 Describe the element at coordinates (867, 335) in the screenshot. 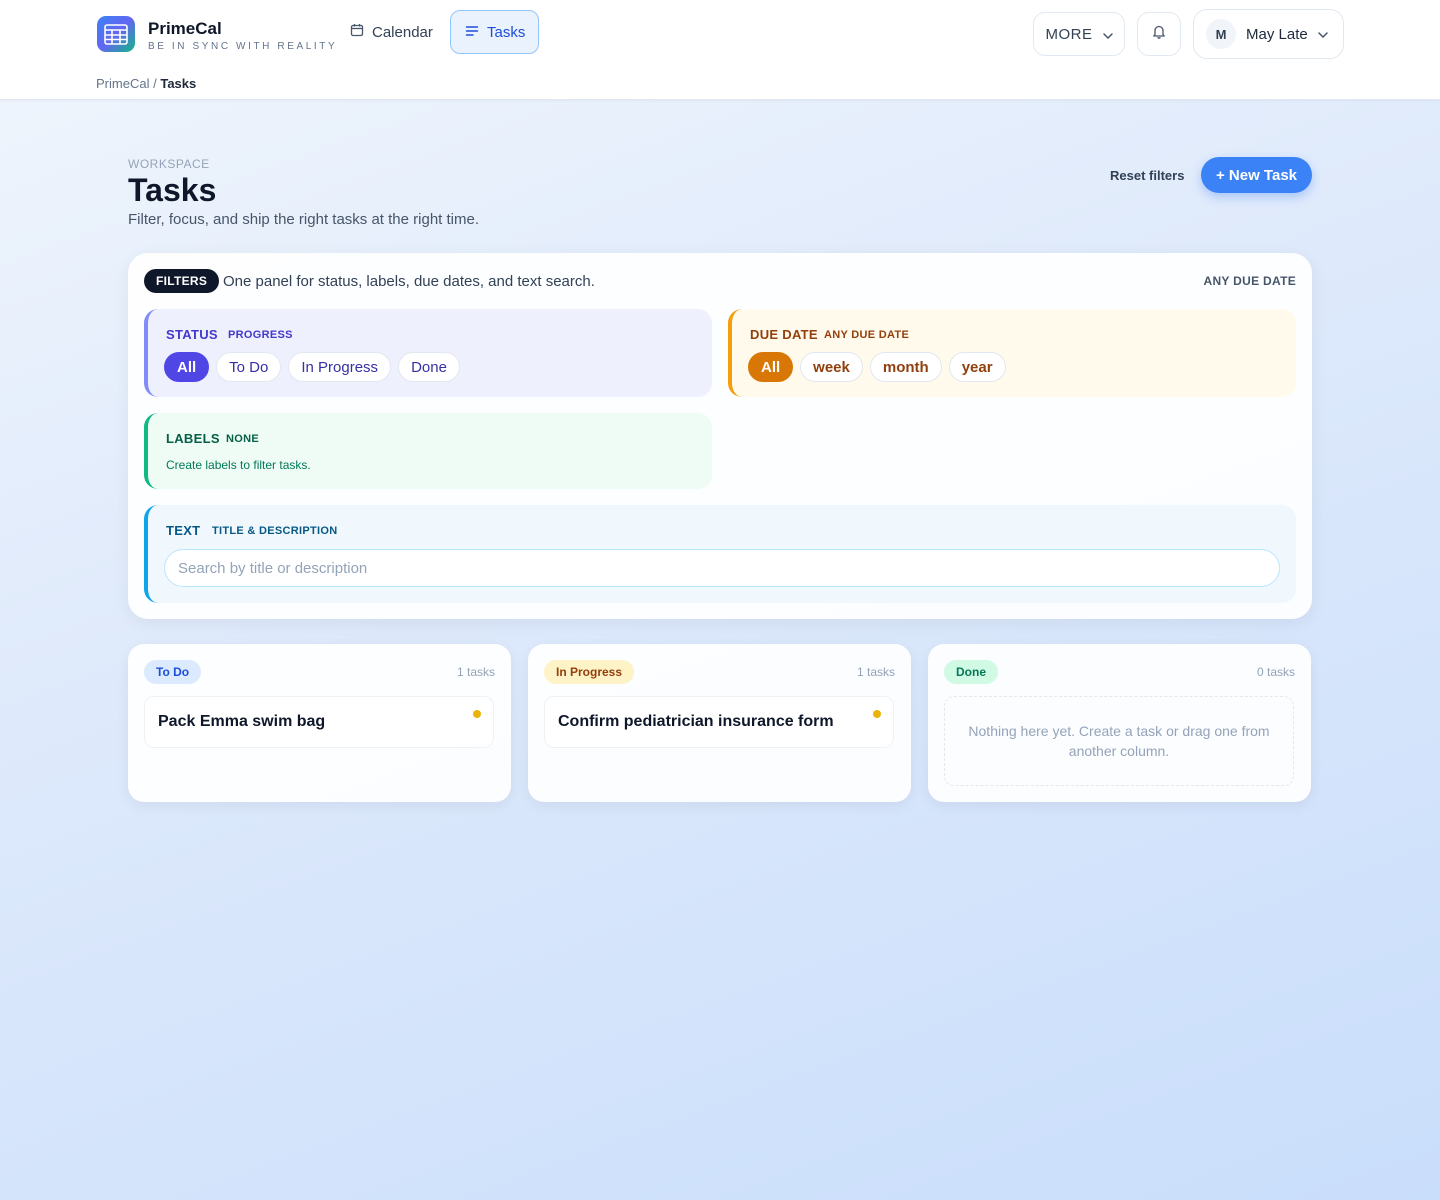

I see `due-date-filter-tag: ANY DUE DATE` at that location.